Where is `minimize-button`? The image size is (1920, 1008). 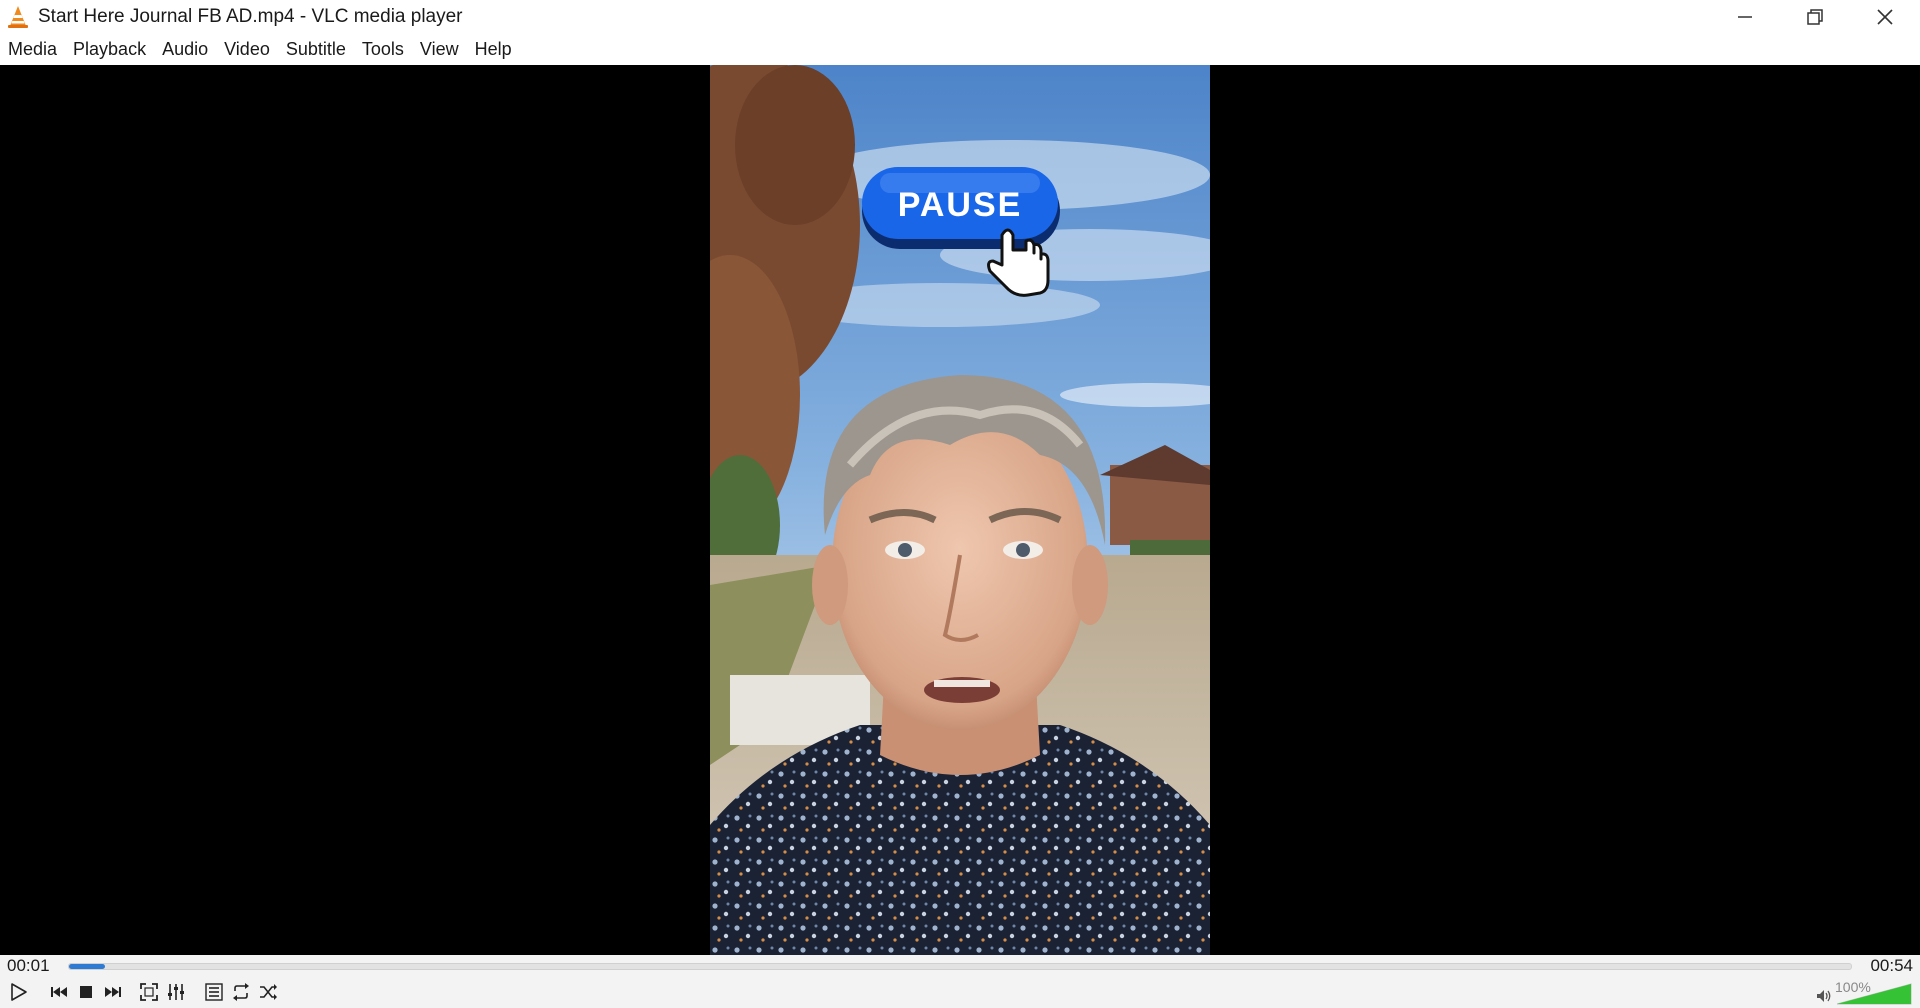
minimize-button is located at coordinates (1745, 17).